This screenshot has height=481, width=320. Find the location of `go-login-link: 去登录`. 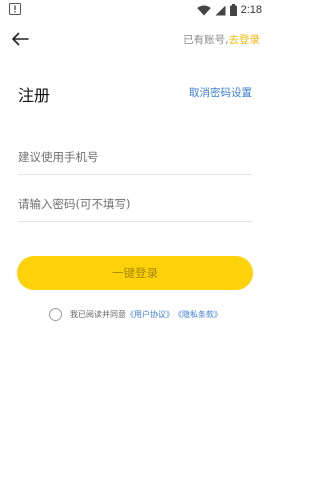

go-login-link: 去登录 is located at coordinates (245, 40).